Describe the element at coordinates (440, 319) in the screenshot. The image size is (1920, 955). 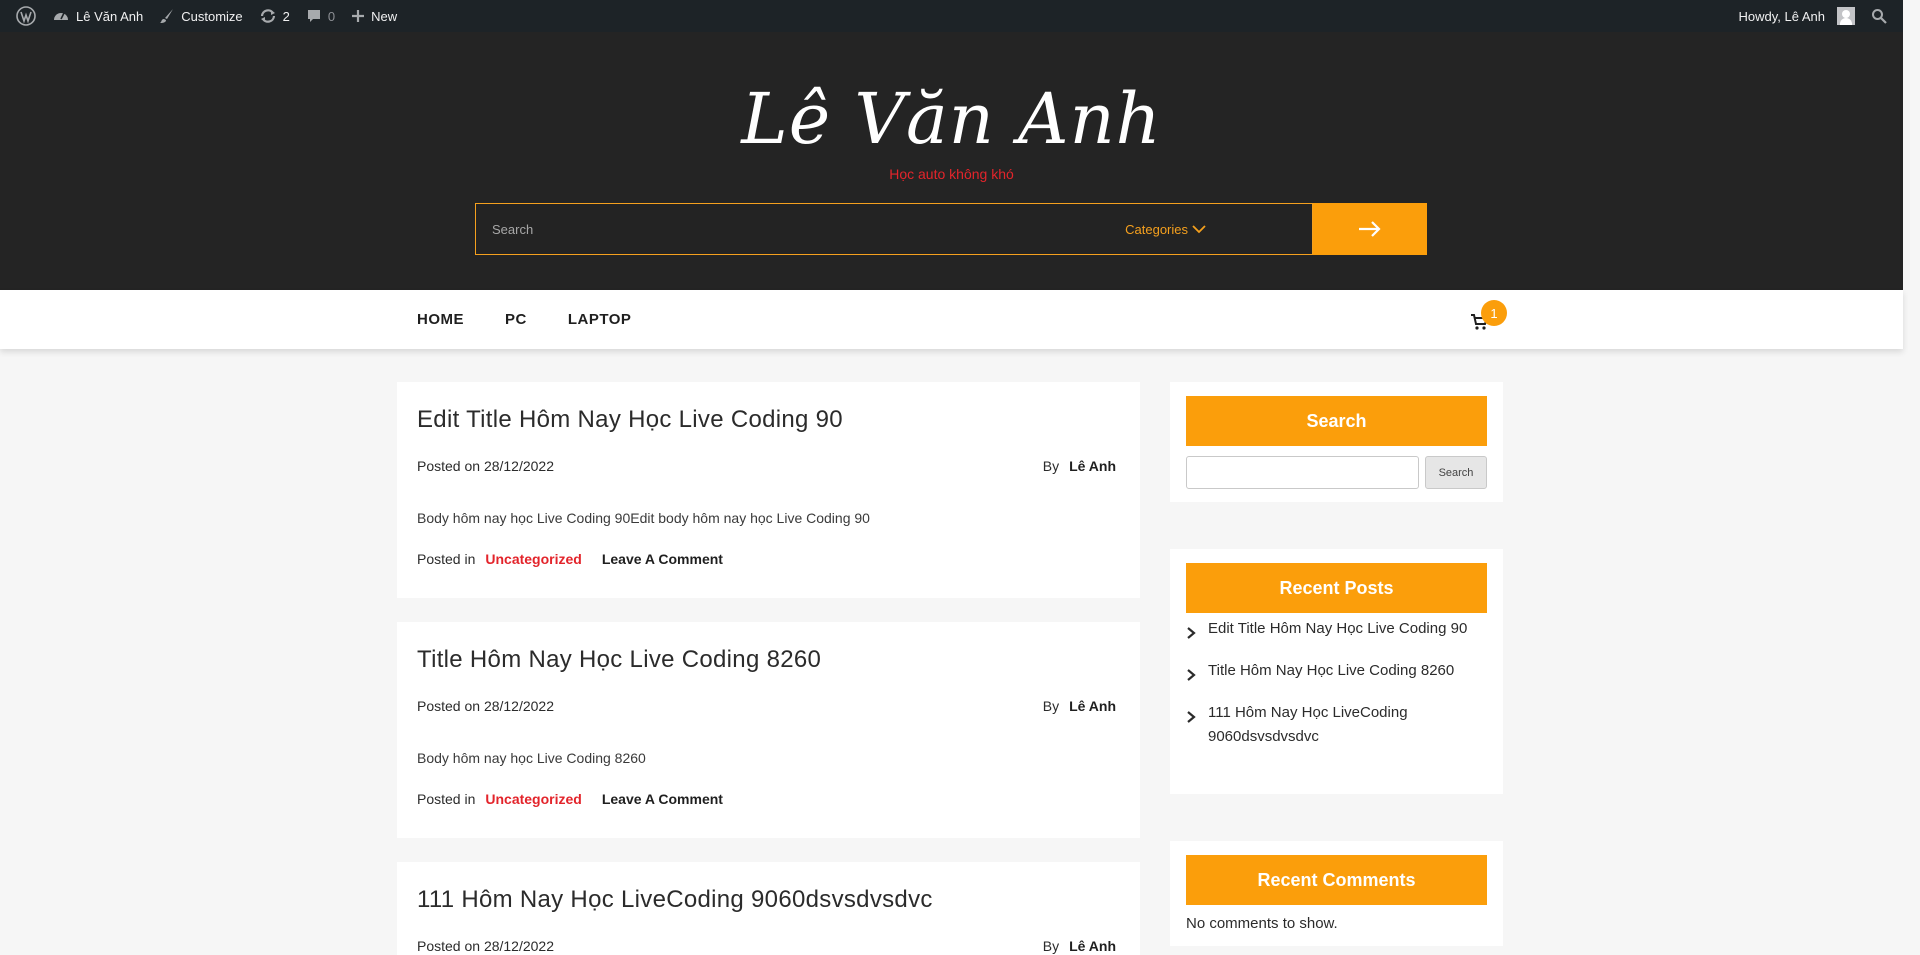
I see `nav-item-home: HOME` at that location.